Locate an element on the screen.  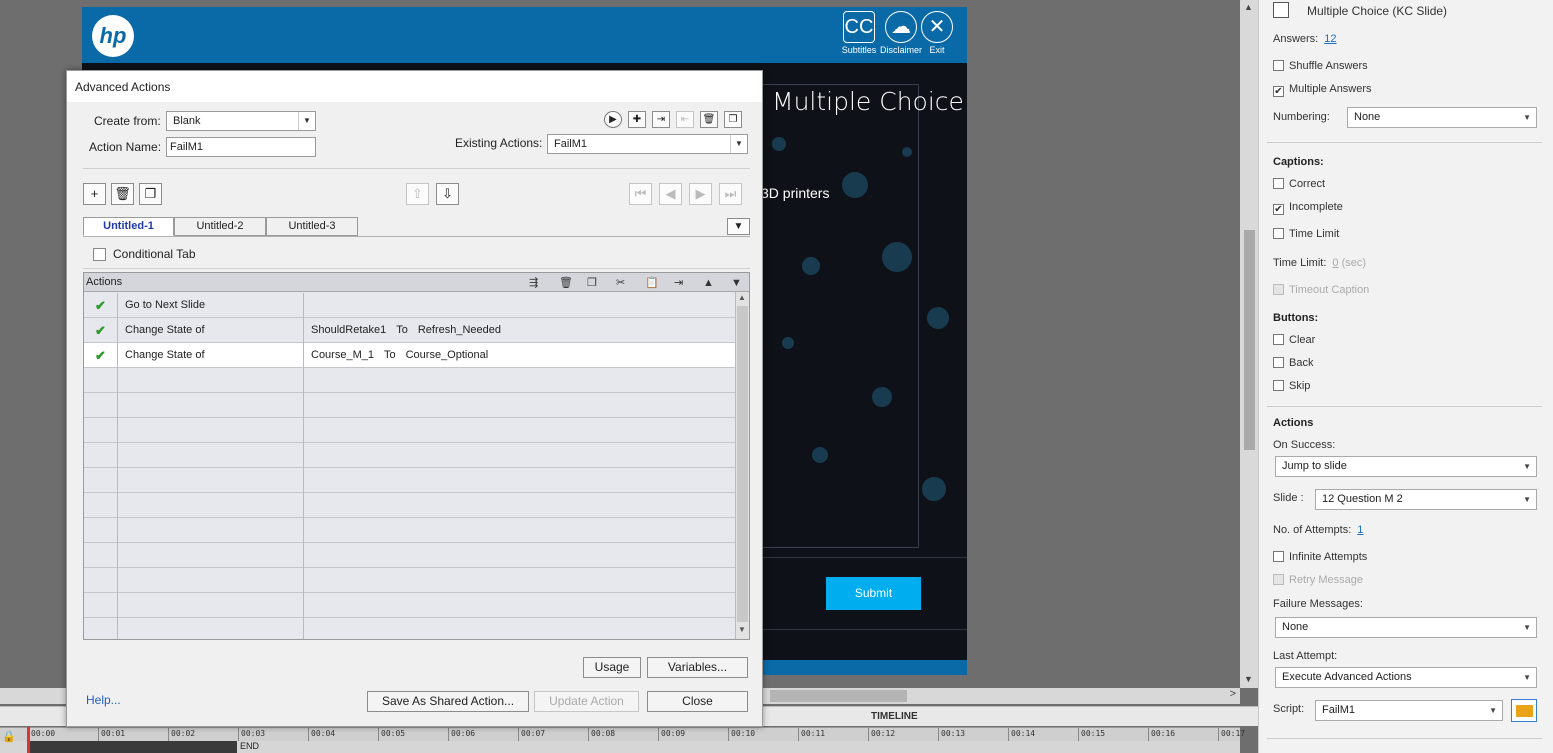
correct-checkbox: Correct is located at coordinates (1299, 184).